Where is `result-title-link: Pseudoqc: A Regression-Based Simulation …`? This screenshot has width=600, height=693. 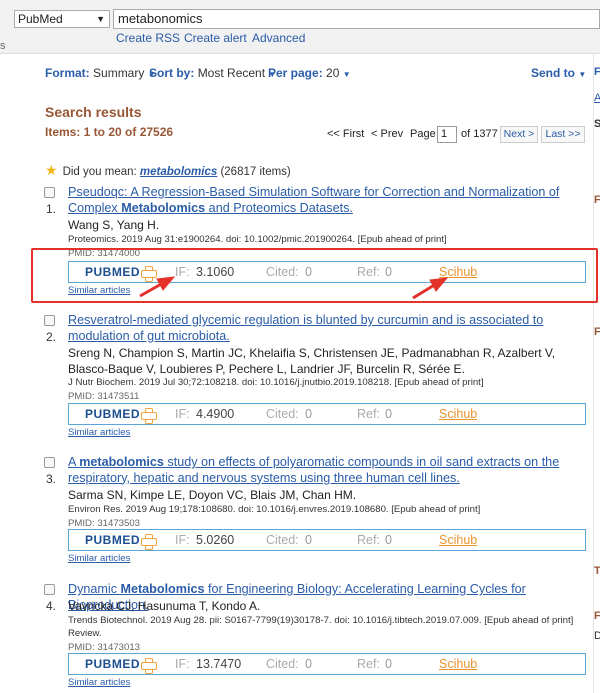 result-title-link: Pseudoqc: A Regression-Based Simulation … is located at coordinates (328, 200).